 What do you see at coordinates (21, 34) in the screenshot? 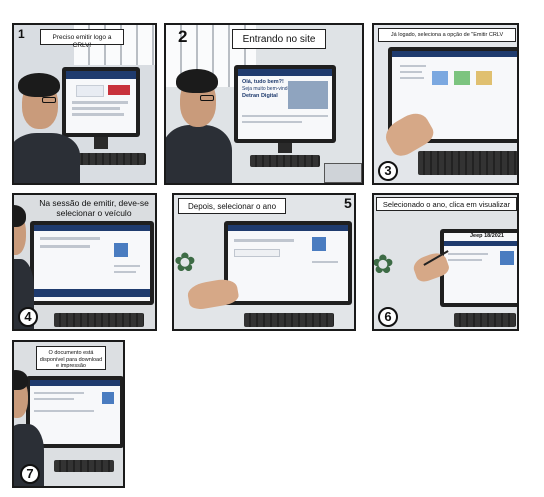
I see `panel-number: 1` at bounding box center [21, 34].